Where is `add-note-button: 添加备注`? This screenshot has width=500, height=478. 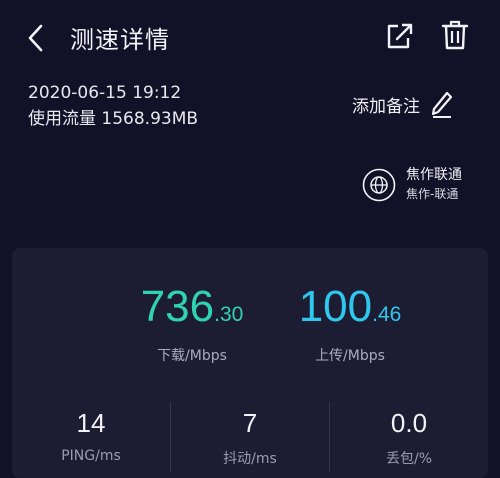
add-note-button: 添加备注 is located at coordinates (403, 104).